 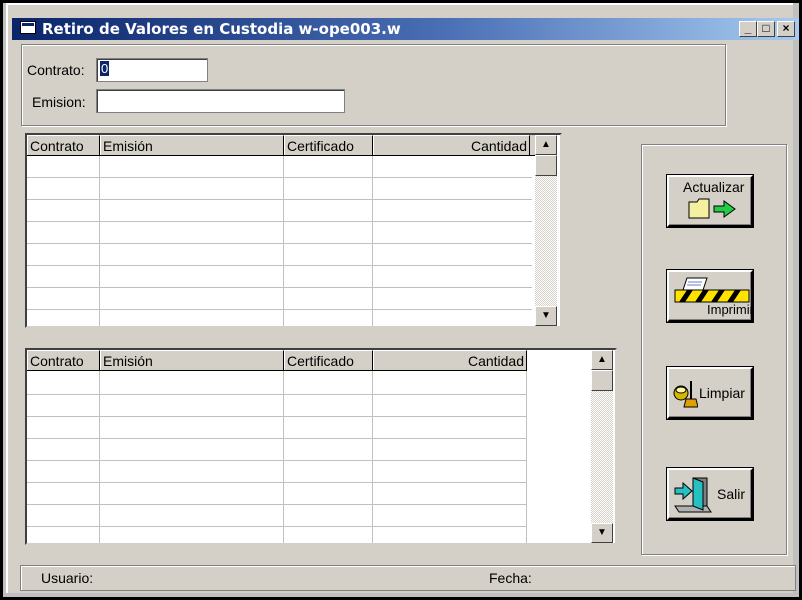 I want to click on window-icon, so click(x=28, y=27).